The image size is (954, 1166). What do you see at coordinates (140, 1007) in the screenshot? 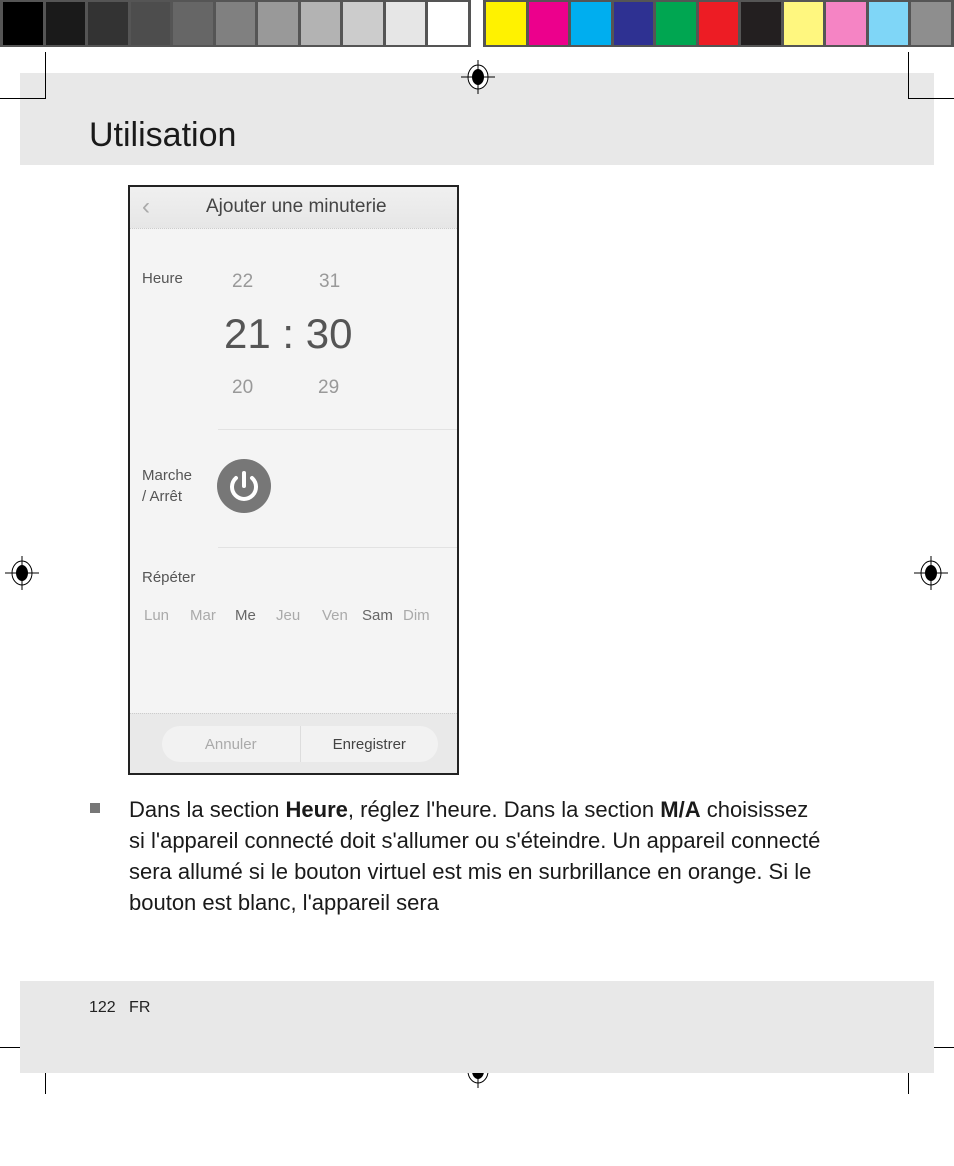
I see `language-code: FR` at bounding box center [140, 1007].